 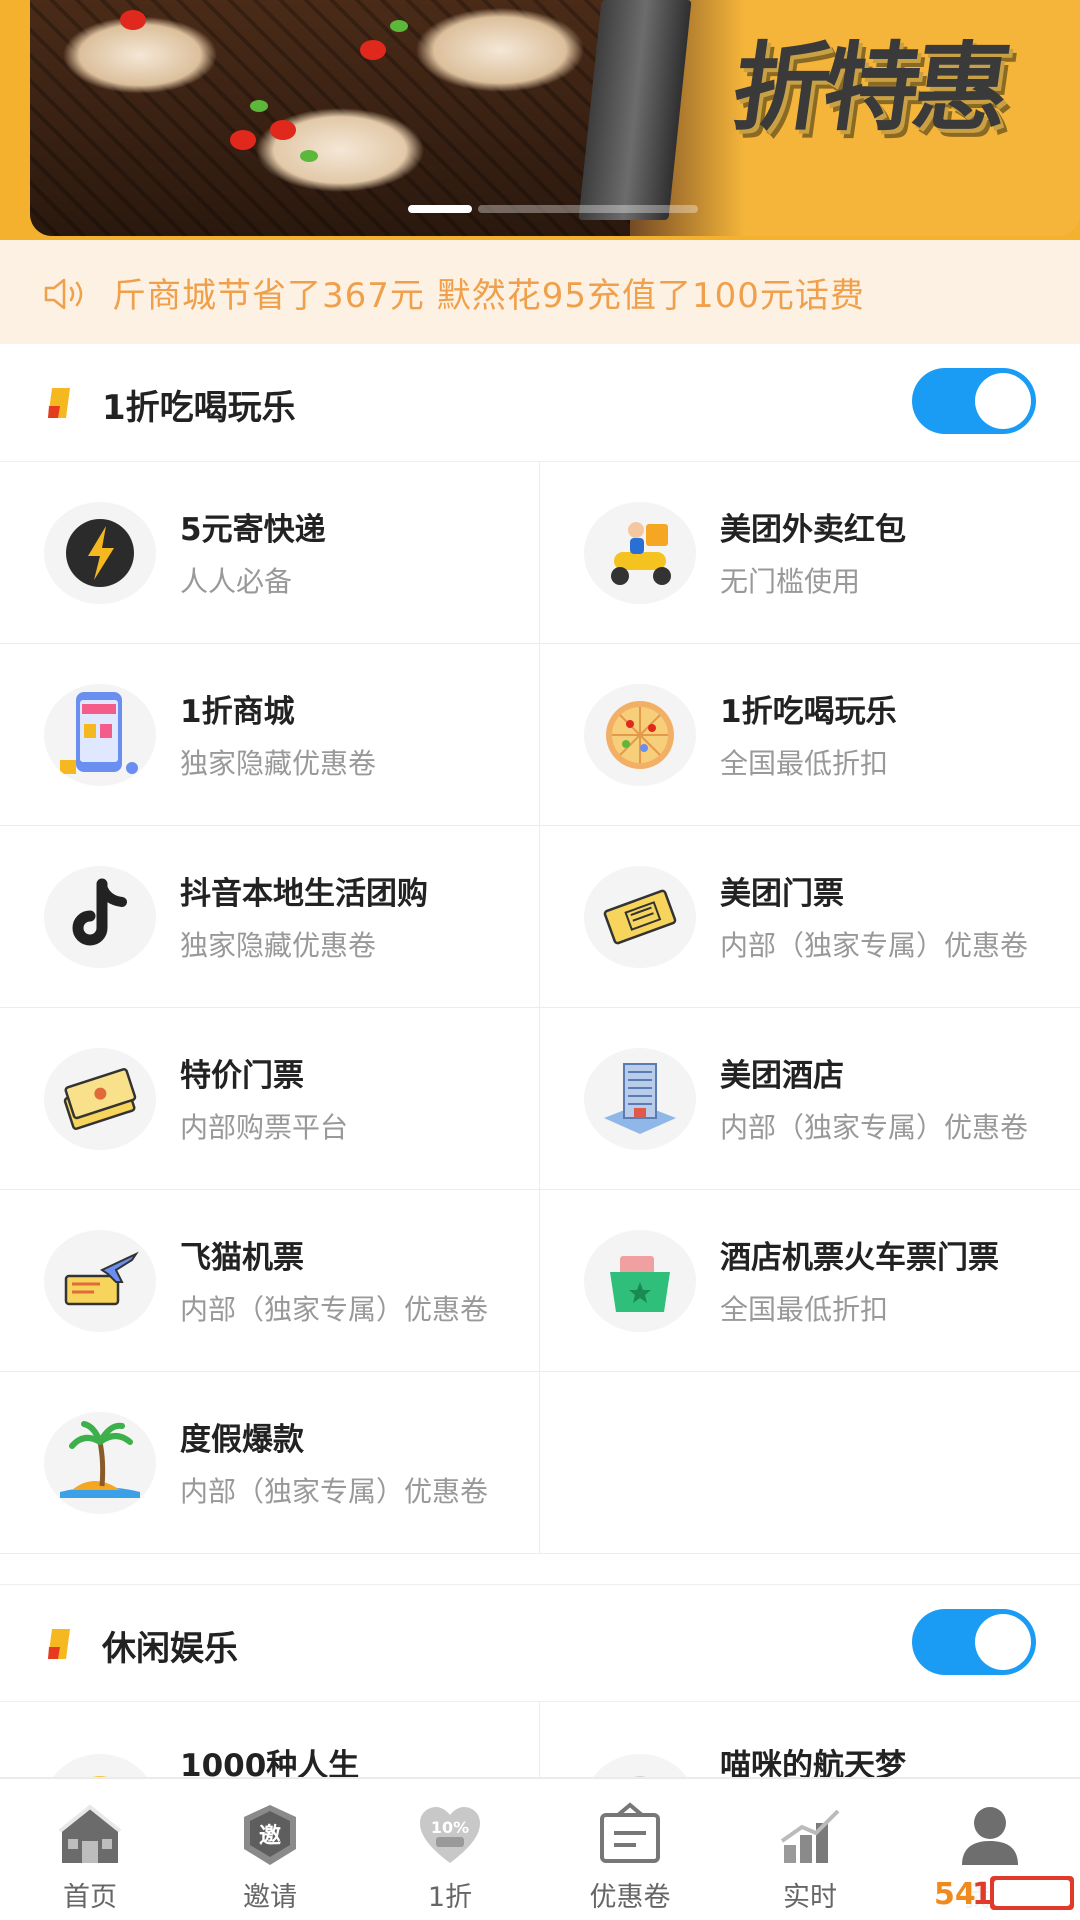 What do you see at coordinates (264, 1127) in the screenshot?
I see `item-subtitle: 内部购票平台` at bounding box center [264, 1127].